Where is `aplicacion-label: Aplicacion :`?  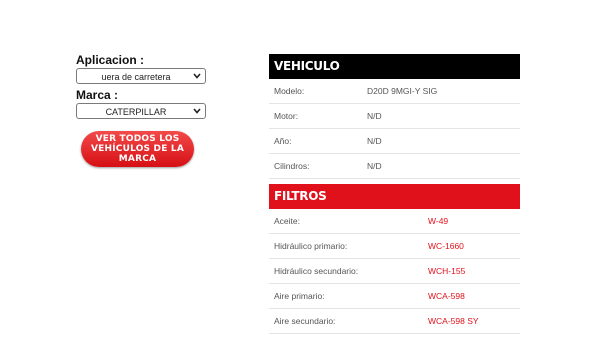 aplicacion-label: Aplicacion : is located at coordinates (110, 60).